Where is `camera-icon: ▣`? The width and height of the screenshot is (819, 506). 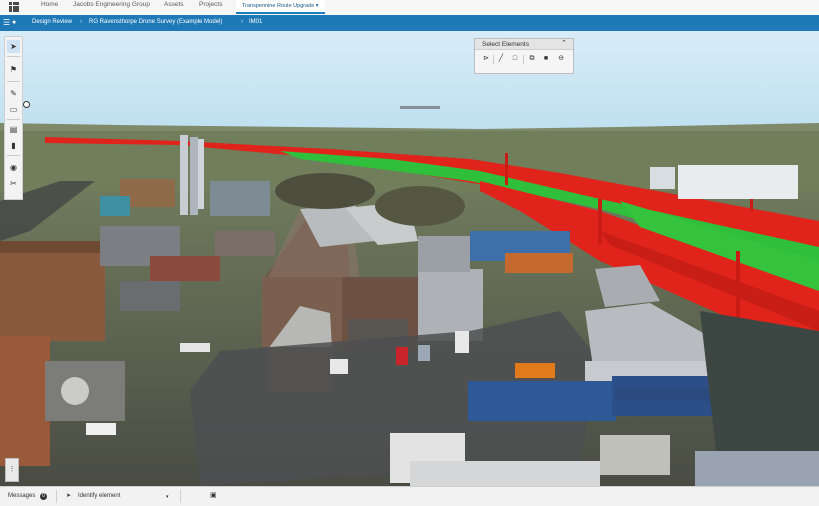 camera-icon: ▣ is located at coordinates (213, 495).